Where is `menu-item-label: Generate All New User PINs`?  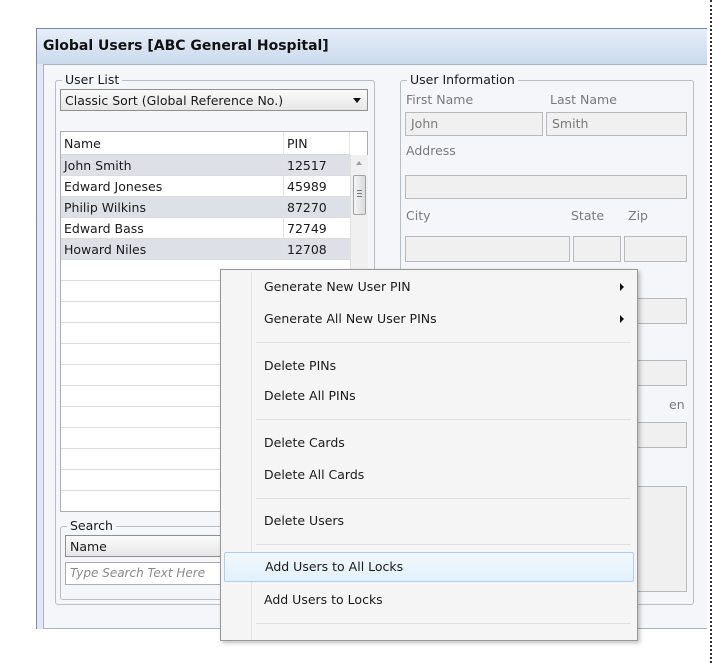 menu-item-label: Generate All New User PINs is located at coordinates (350, 318).